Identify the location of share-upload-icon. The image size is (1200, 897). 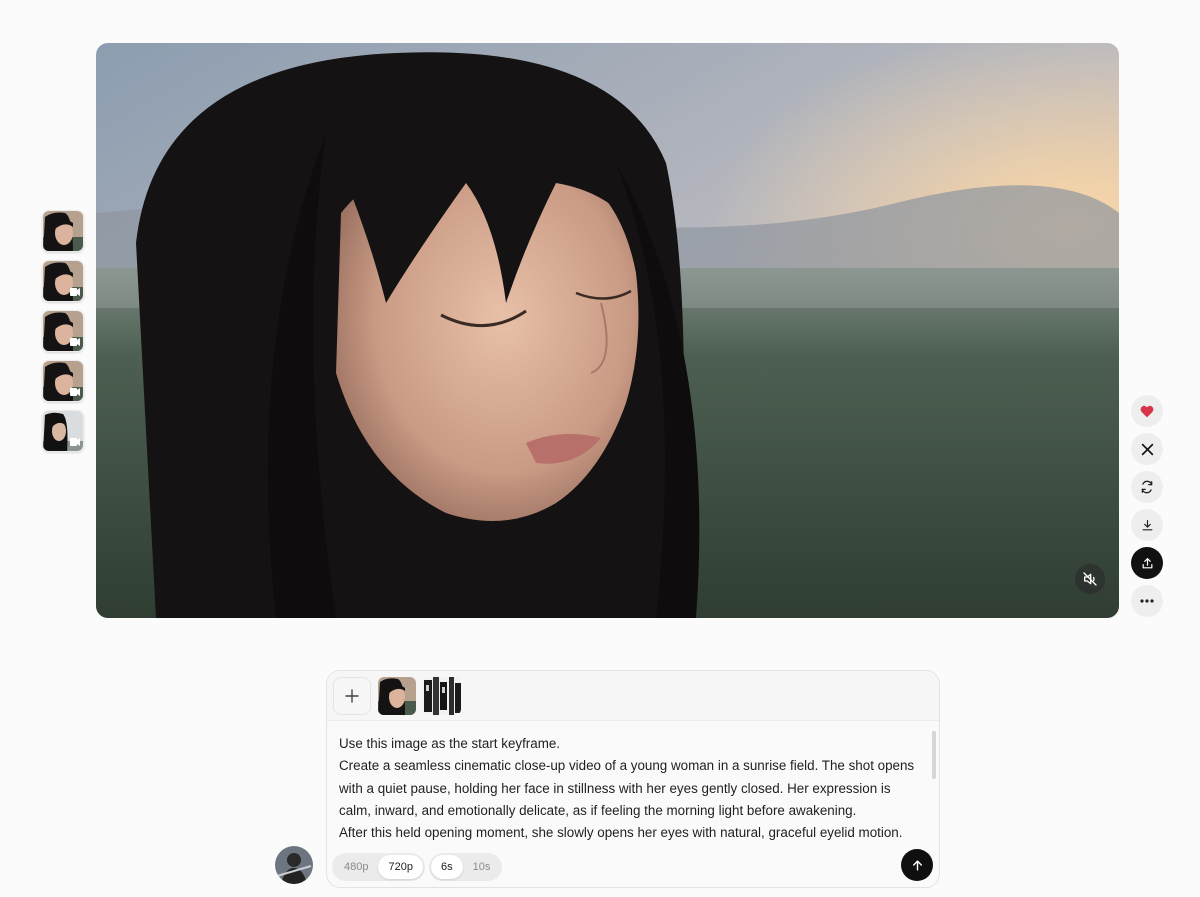
(1147, 562).